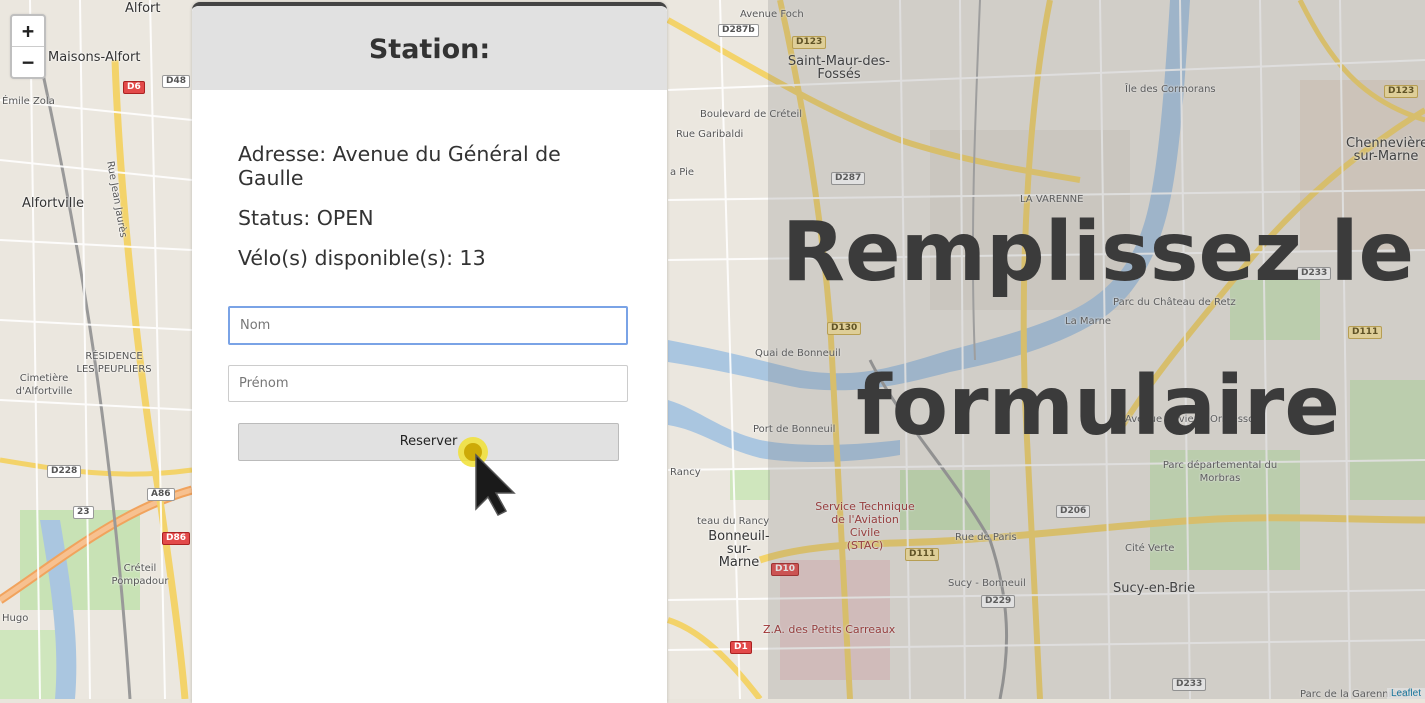  I want to click on available-bikes: Vélo(s) disponible(s): 13, so click(362, 258).